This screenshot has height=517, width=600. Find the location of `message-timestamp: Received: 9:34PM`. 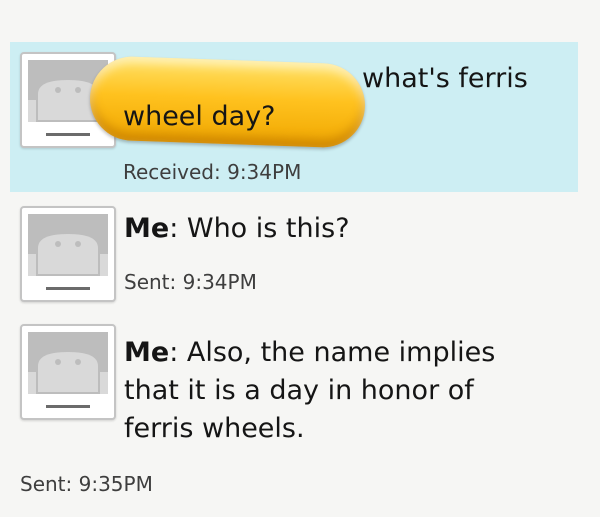

message-timestamp: Received: 9:34PM is located at coordinates (212, 172).